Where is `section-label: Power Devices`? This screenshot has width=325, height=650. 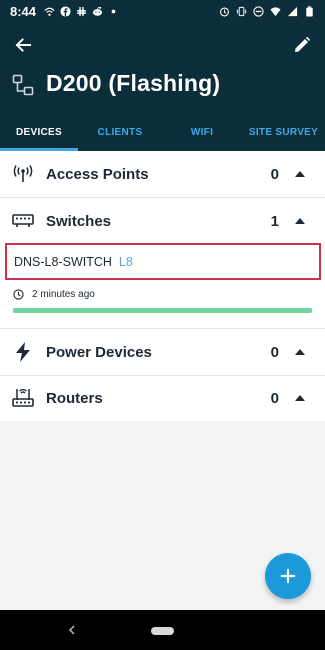 section-label: Power Devices is located at coordinates (99, 352).